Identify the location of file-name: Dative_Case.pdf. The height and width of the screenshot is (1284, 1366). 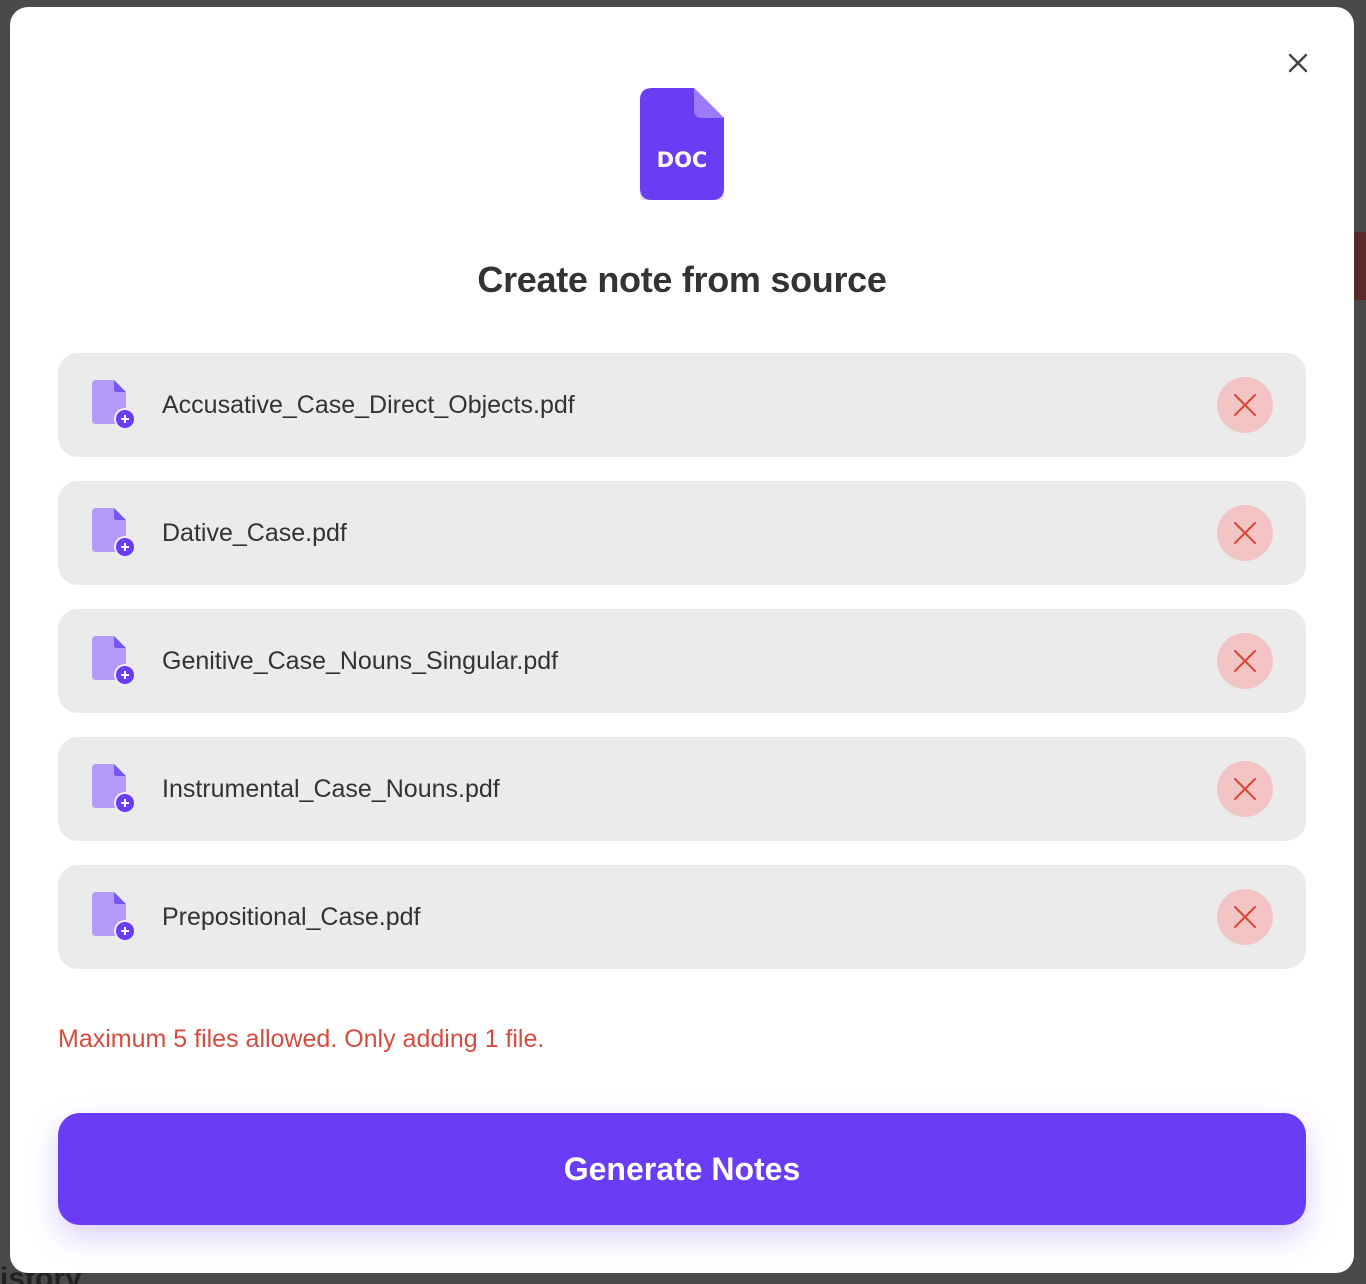
(254, 533).